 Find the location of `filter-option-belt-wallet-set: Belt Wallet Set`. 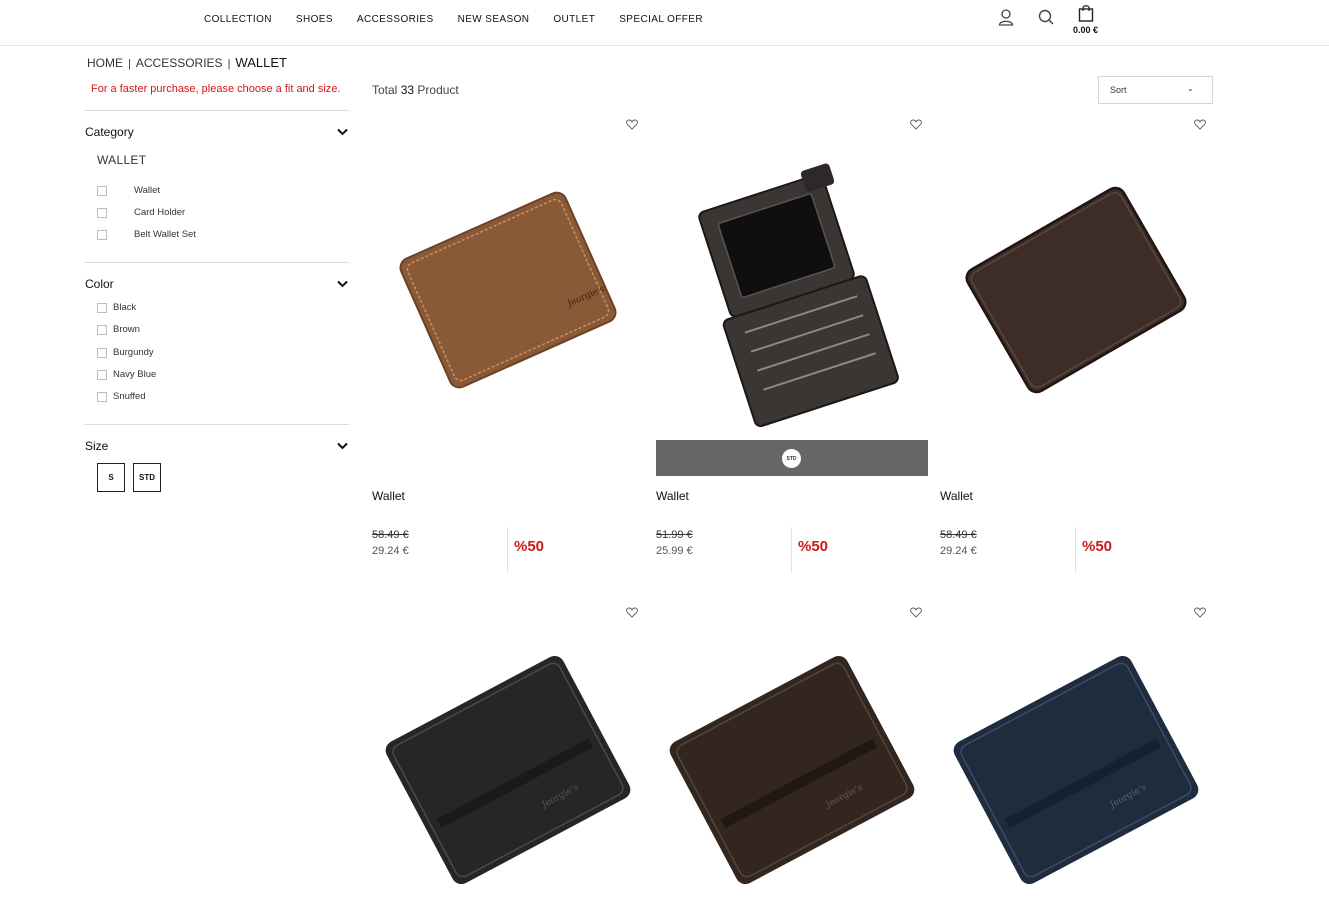

filter-option-belt-wallet-set: Belt Wallet Set is located at coordinates (146, 234).